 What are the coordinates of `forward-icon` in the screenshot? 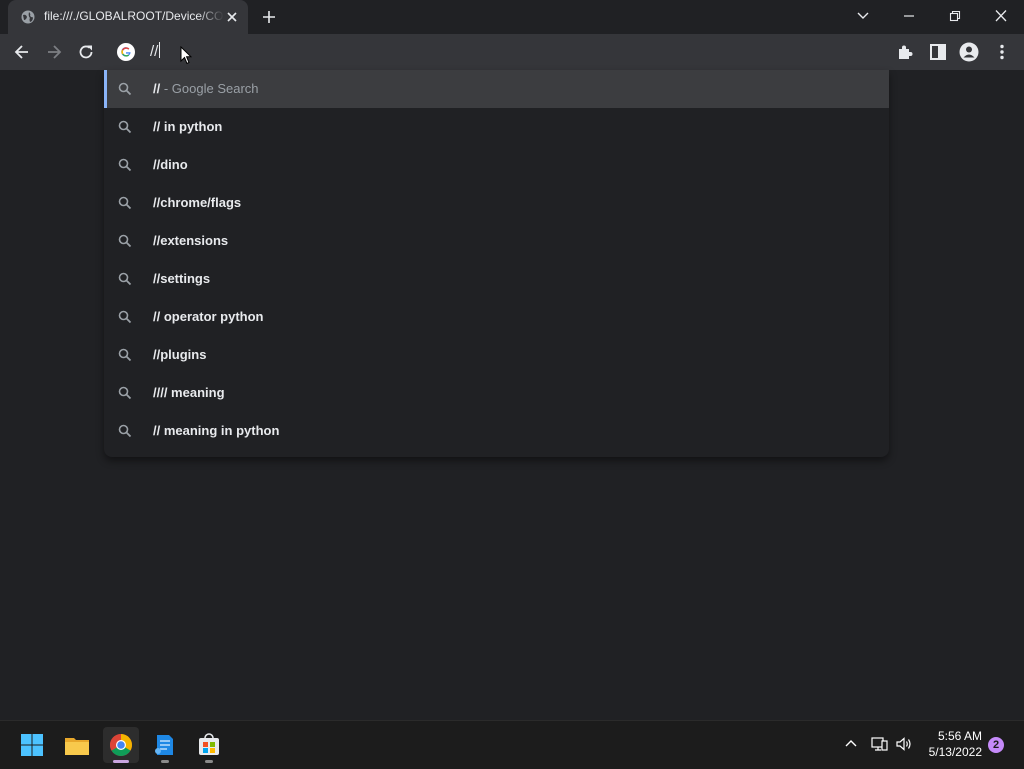 It's located at (54, 52).